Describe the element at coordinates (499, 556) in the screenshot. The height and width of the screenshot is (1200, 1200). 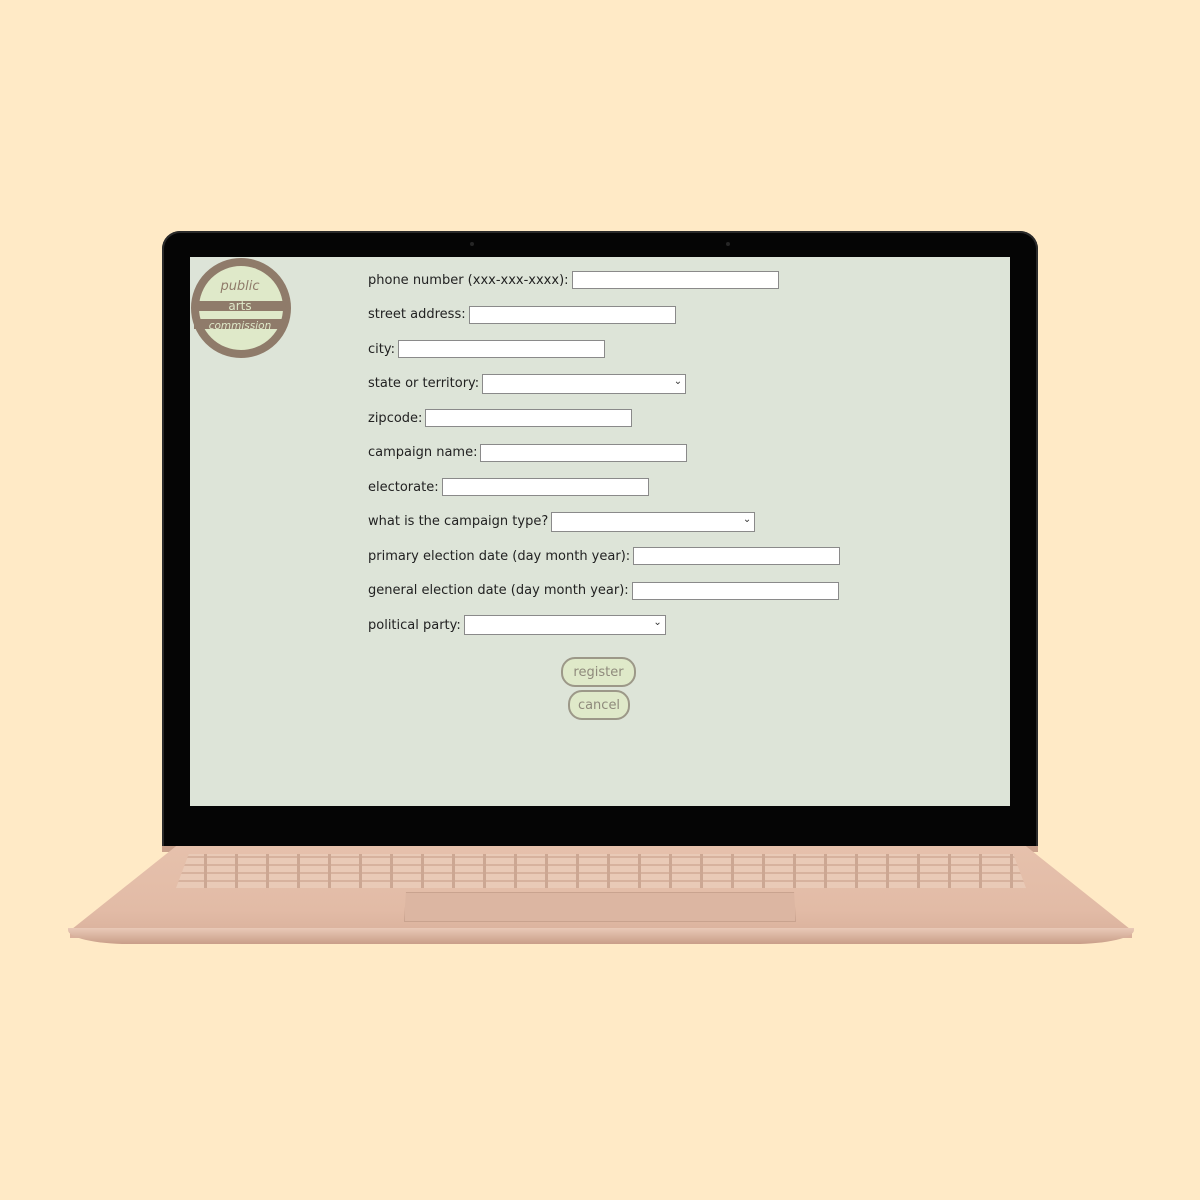
I see `primary-election-date-label: primary election date (day month year):` at that location.